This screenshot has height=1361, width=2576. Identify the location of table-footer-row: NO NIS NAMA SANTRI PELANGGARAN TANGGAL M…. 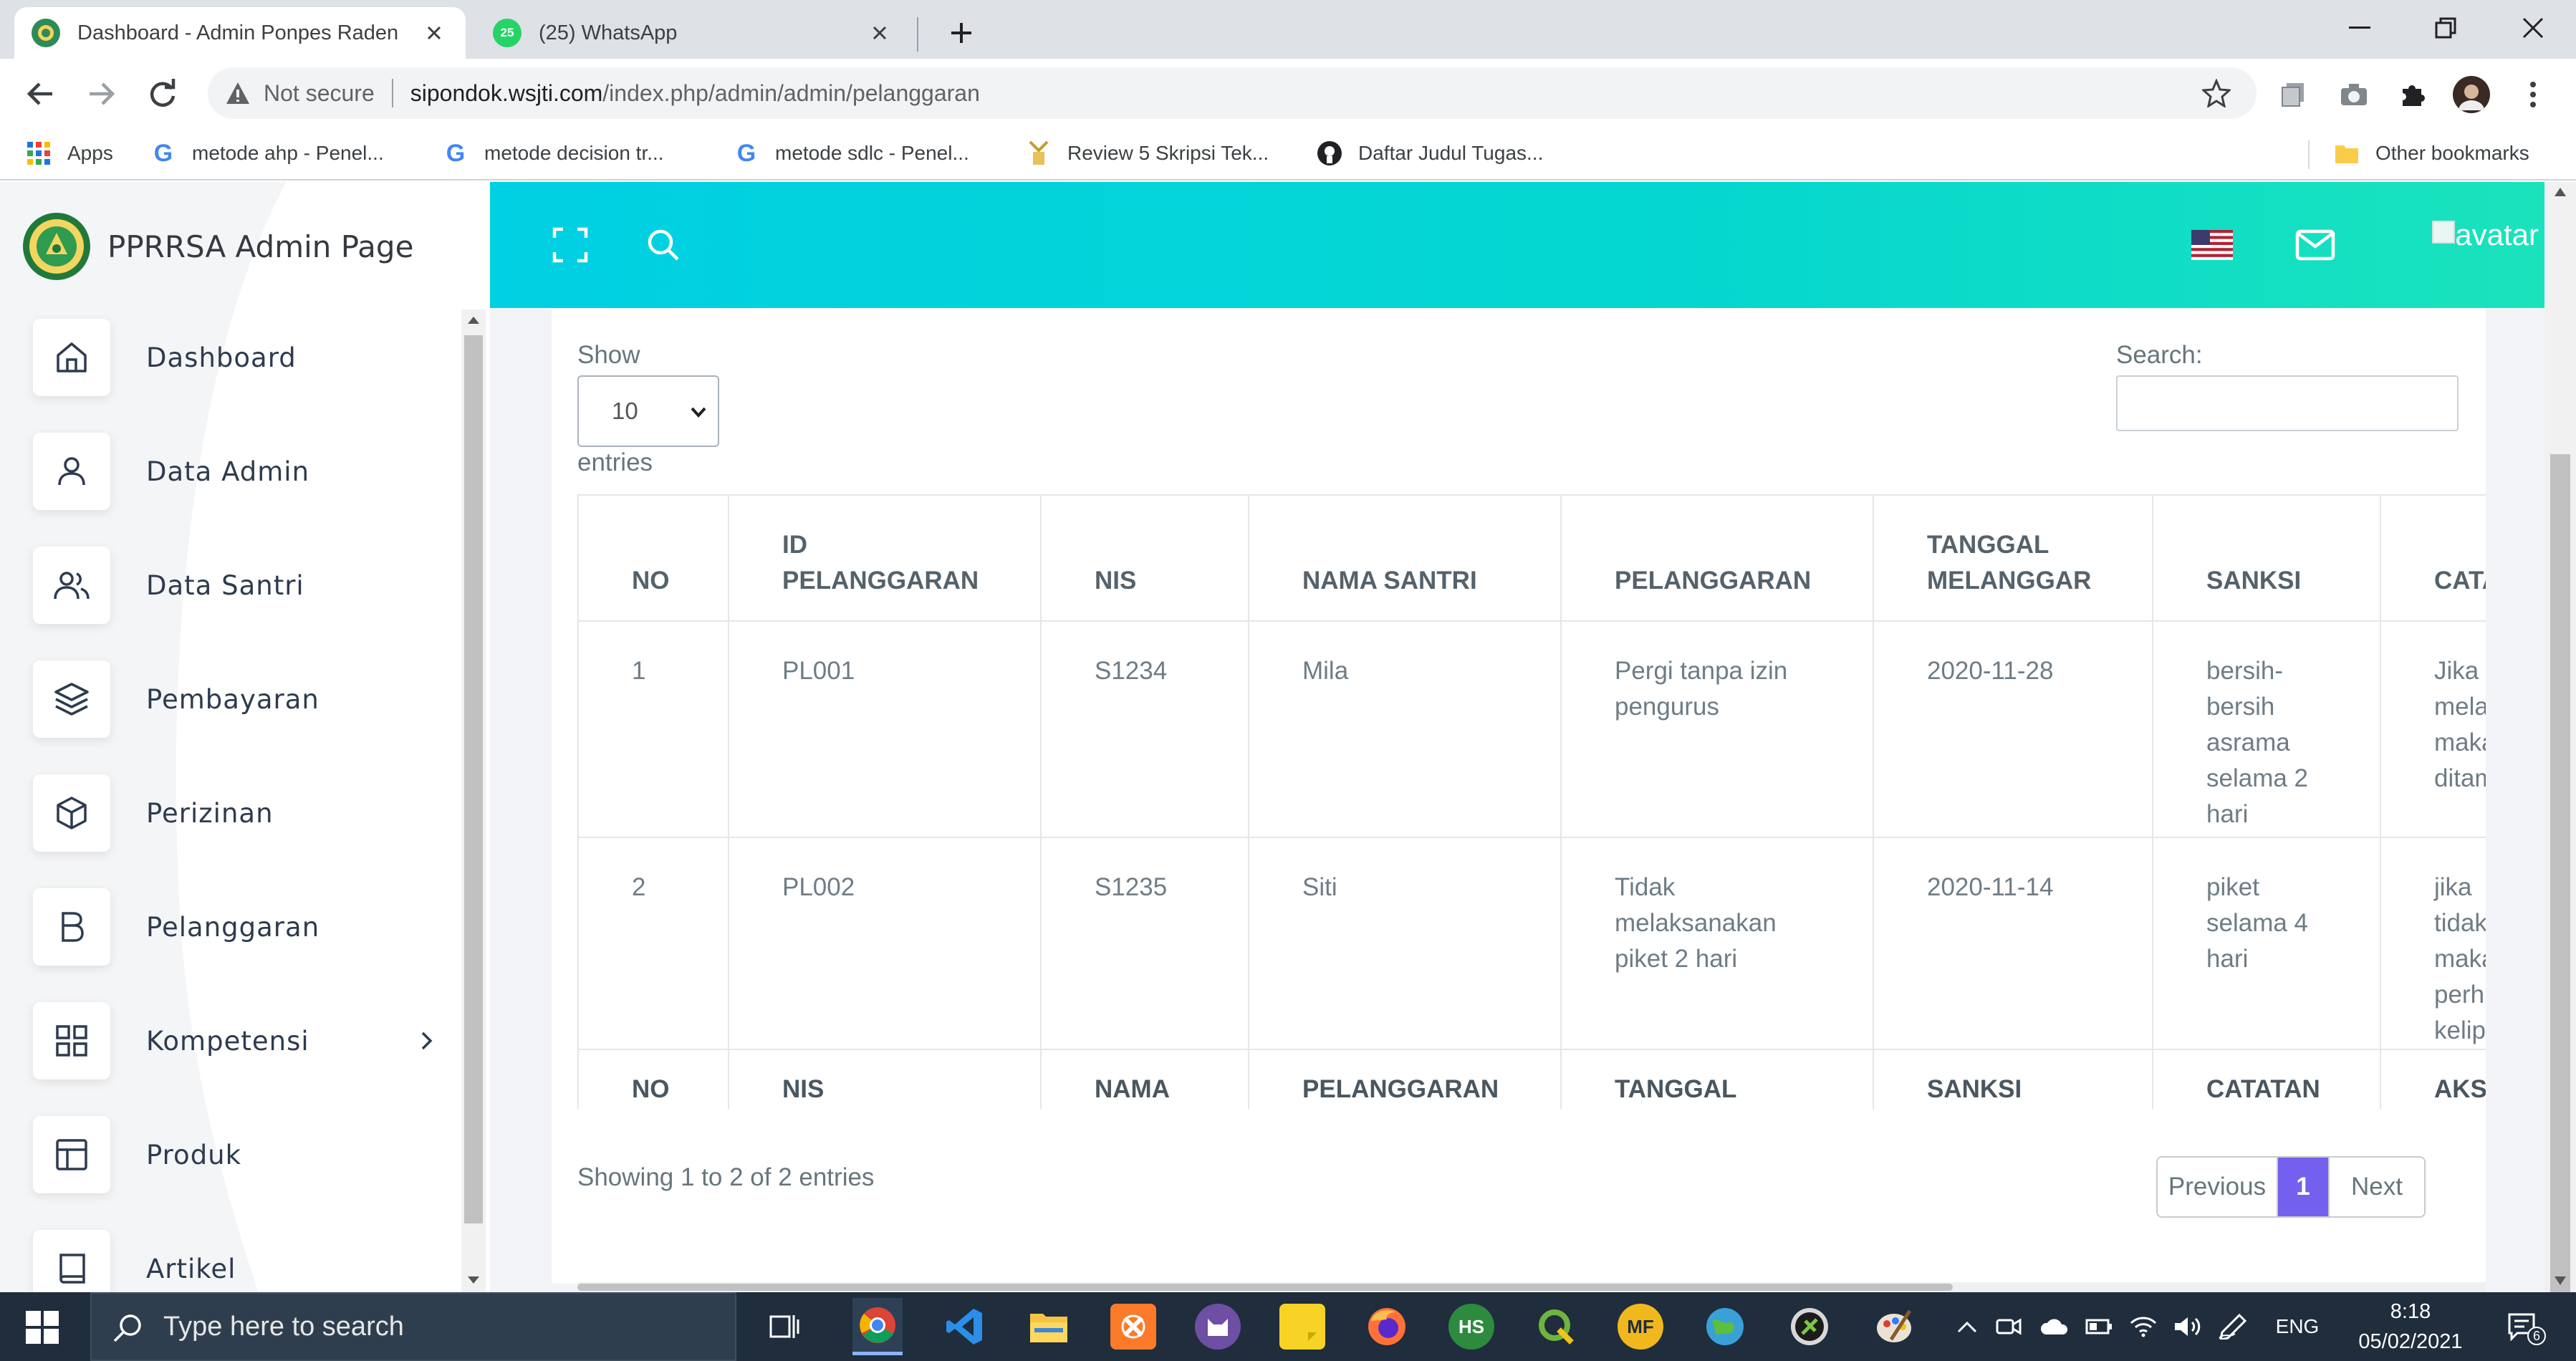
(1531, 1079).